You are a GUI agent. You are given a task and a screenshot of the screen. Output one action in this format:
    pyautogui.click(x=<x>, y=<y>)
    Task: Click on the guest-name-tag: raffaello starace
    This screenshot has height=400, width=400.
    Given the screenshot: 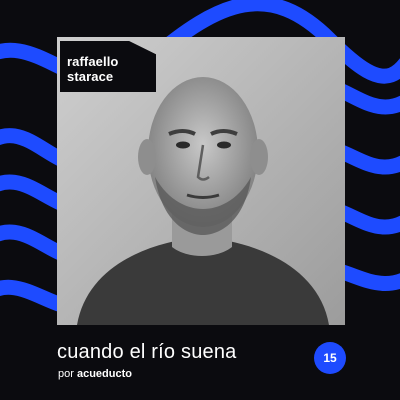 What is the action you would take?
    pyautogui.click(x=108, y=66)
    